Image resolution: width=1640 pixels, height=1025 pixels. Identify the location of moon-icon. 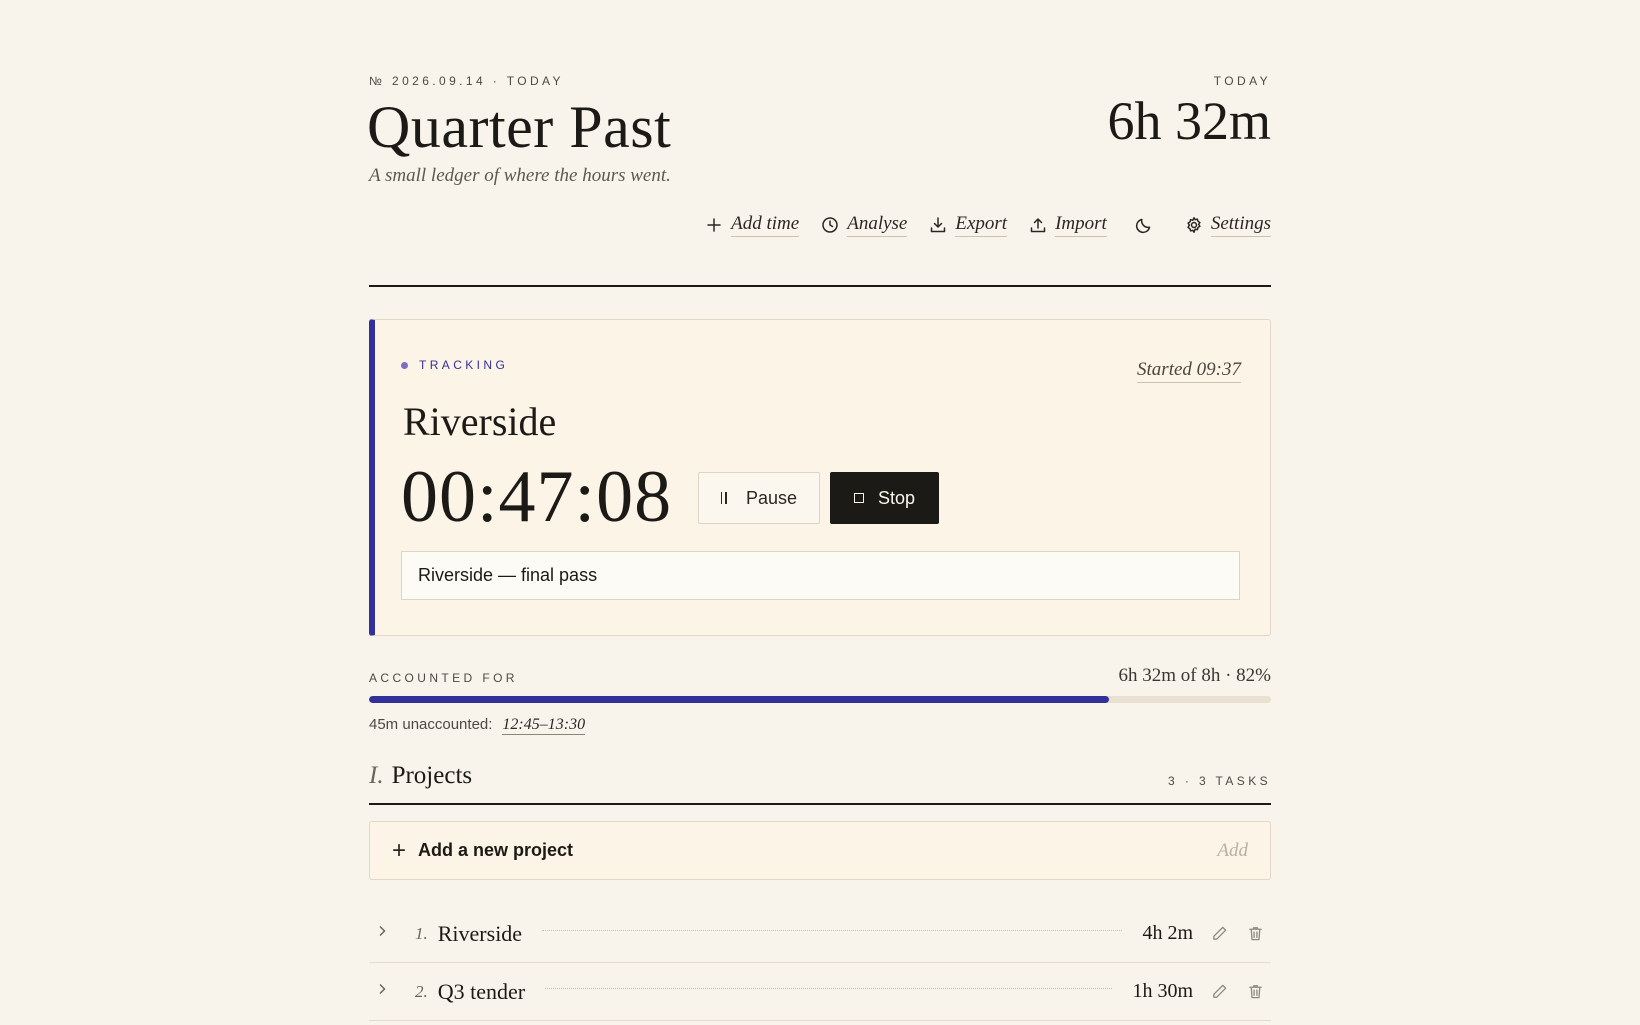
(1143, 226).